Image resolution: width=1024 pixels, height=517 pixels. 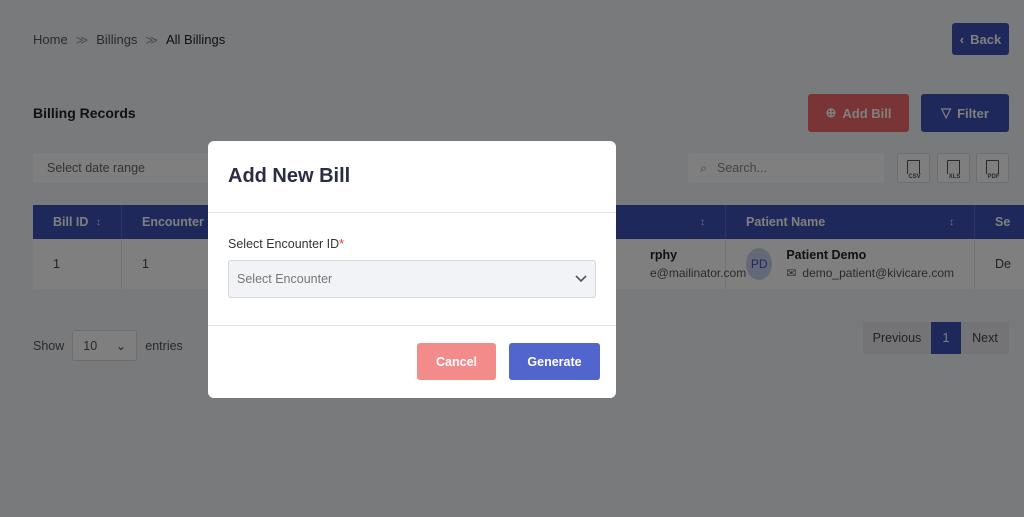 What do you see at coordinates (554, 361) in the screenshot?
I see `generate-button: Generate` at bounding box center [554, 361].